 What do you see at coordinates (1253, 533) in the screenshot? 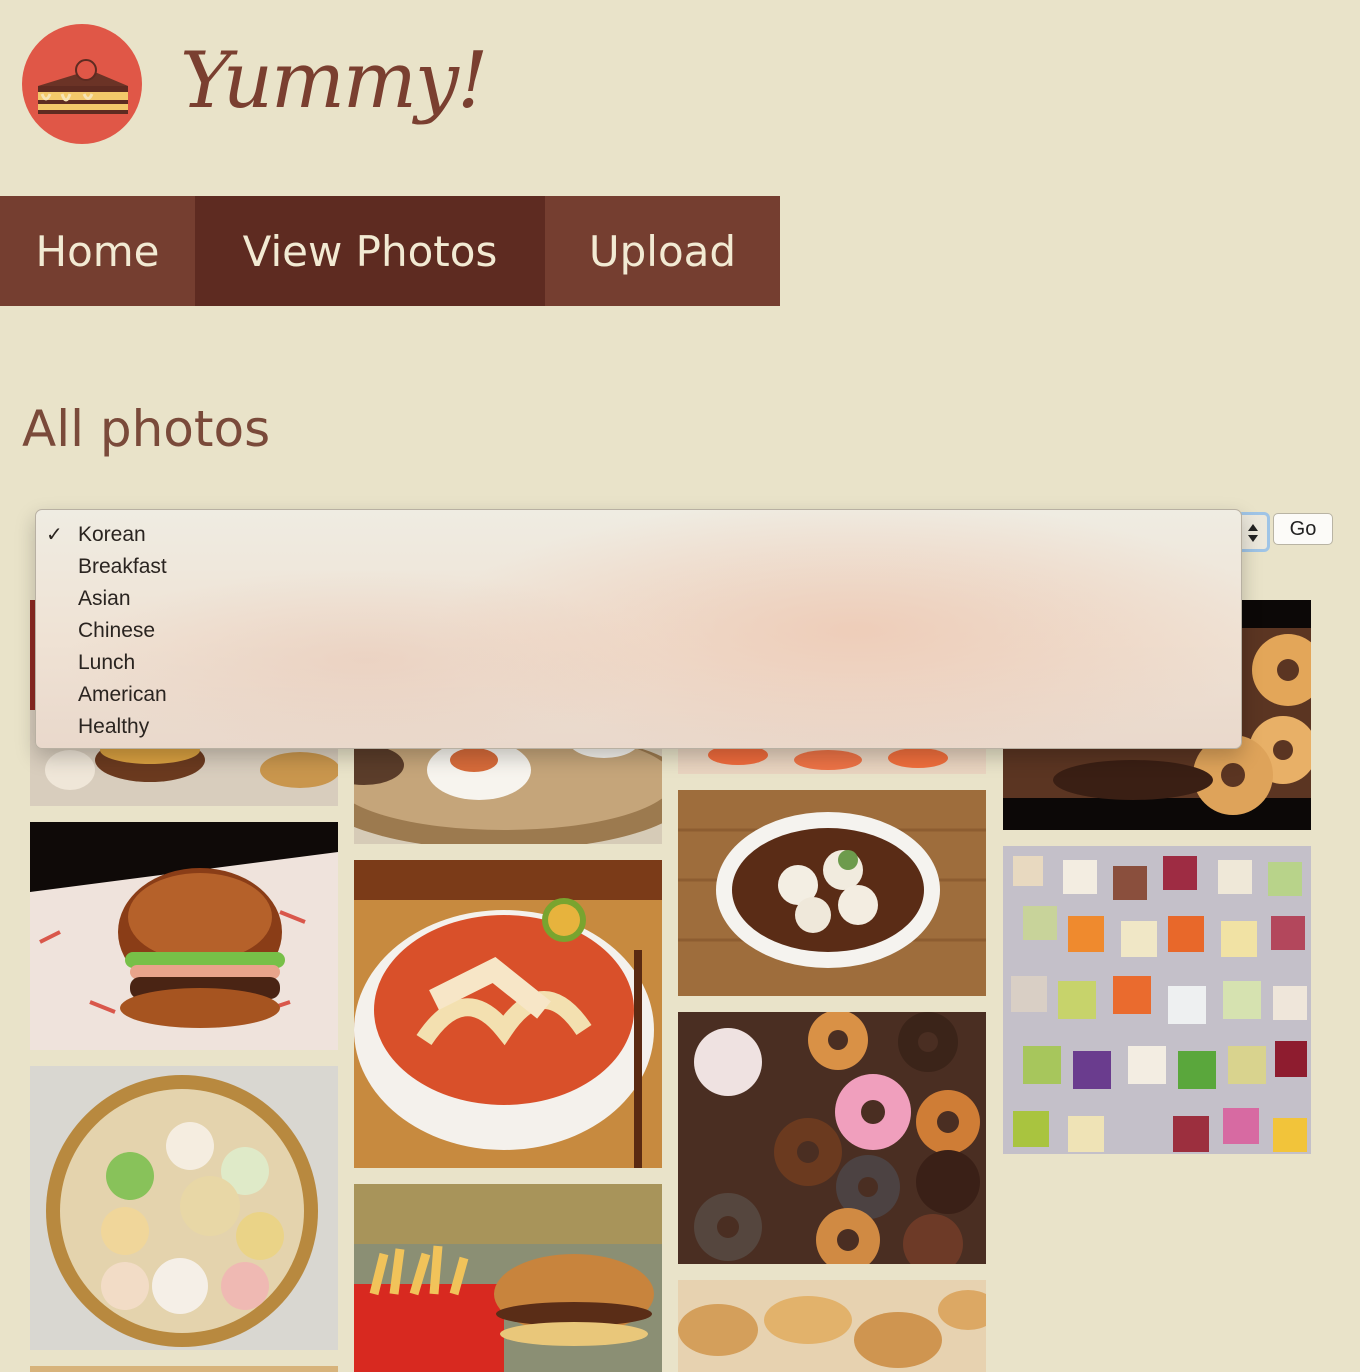
I see `select-arrows-icon` at bounding box center [1253, 533].